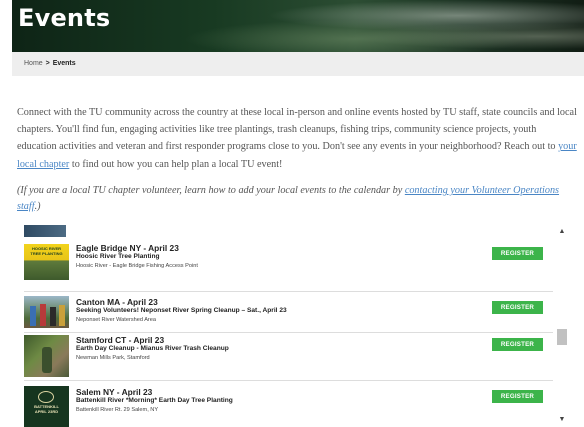  Describe the element at coordinates (64, 18) in the screenshot. I see `page-title: Events` at that location.